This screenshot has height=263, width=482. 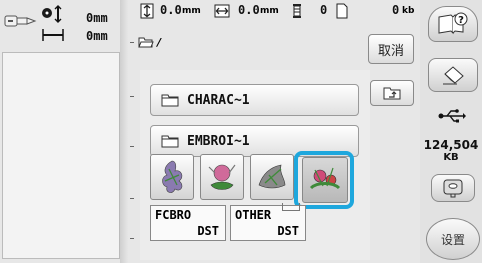 What do you see at coordinates (146, 42) in the screenshot?
I see `folder-open-icon` at bounding box center [146, 42].